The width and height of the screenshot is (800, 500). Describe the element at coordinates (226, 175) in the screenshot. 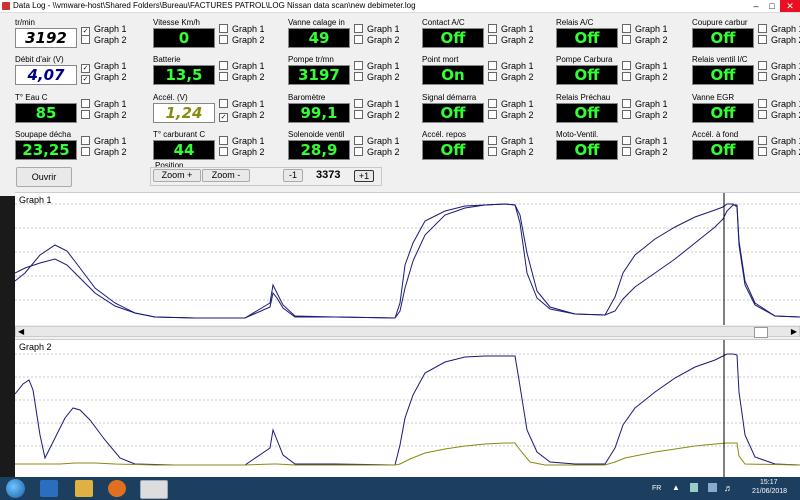

I see `zoom-out-button: Zoom -` at that location.